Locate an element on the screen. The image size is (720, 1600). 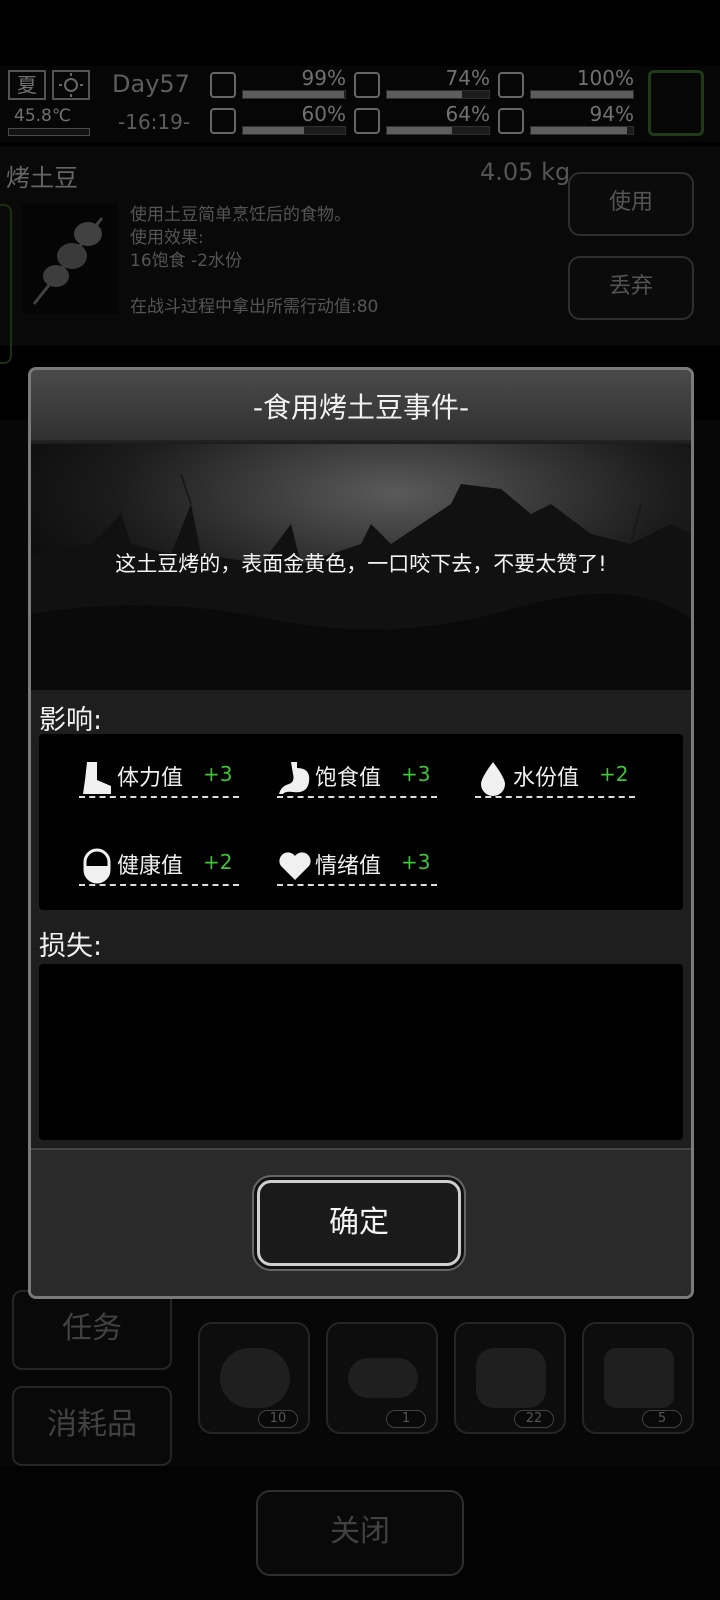
effect-label: 饱食值 is located at coordinates (348, 778).